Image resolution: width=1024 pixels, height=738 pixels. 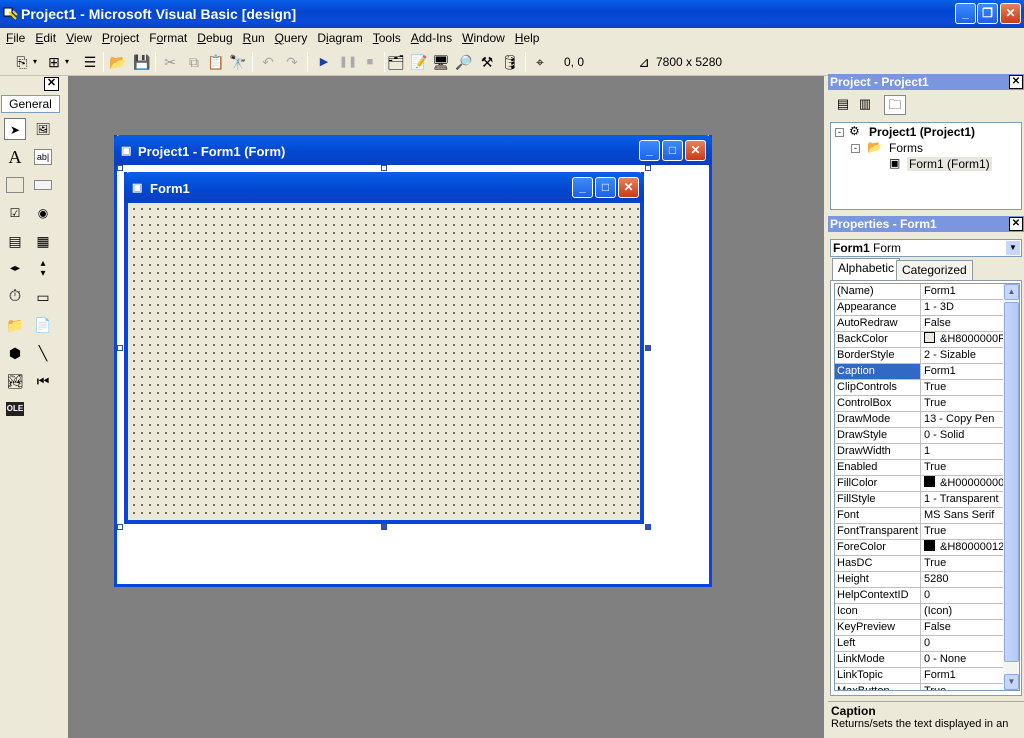 I want to click on property-grid-scrollbar: ▲ ▼, so click(x=1011, y=487).